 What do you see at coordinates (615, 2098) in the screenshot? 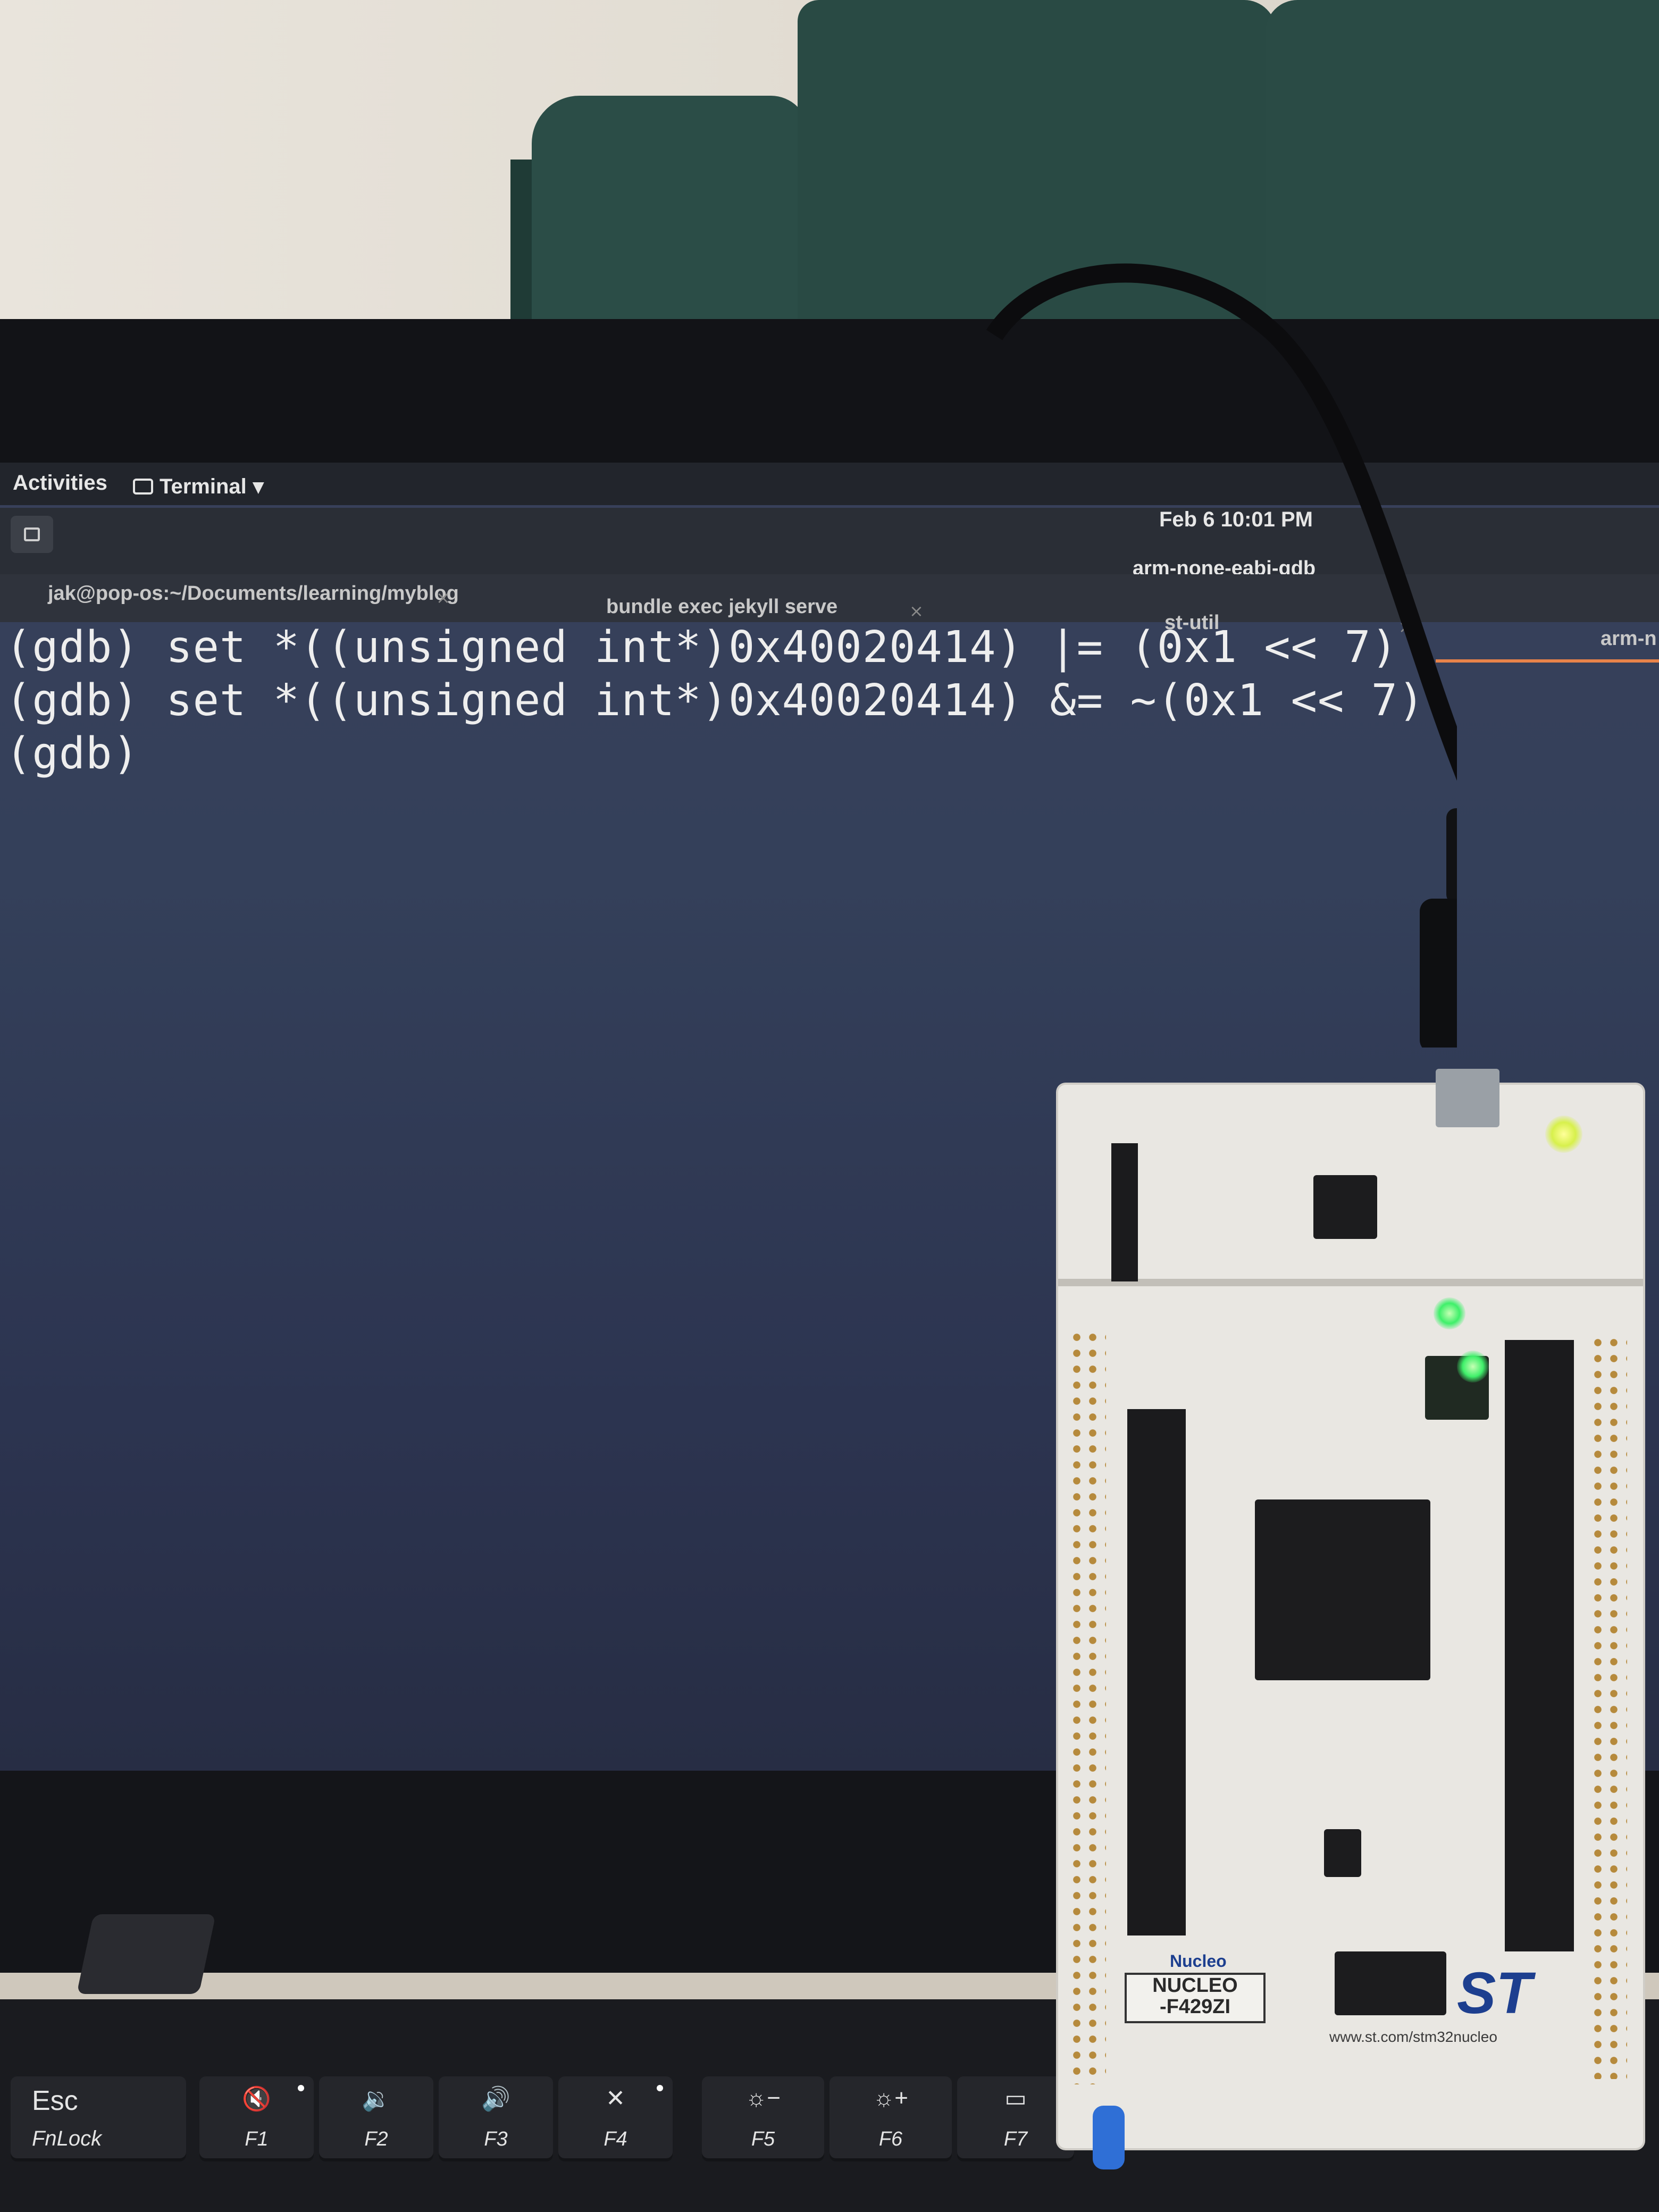
I see `mic-mute-icon: ✕` at bounding box center [615, 2098].